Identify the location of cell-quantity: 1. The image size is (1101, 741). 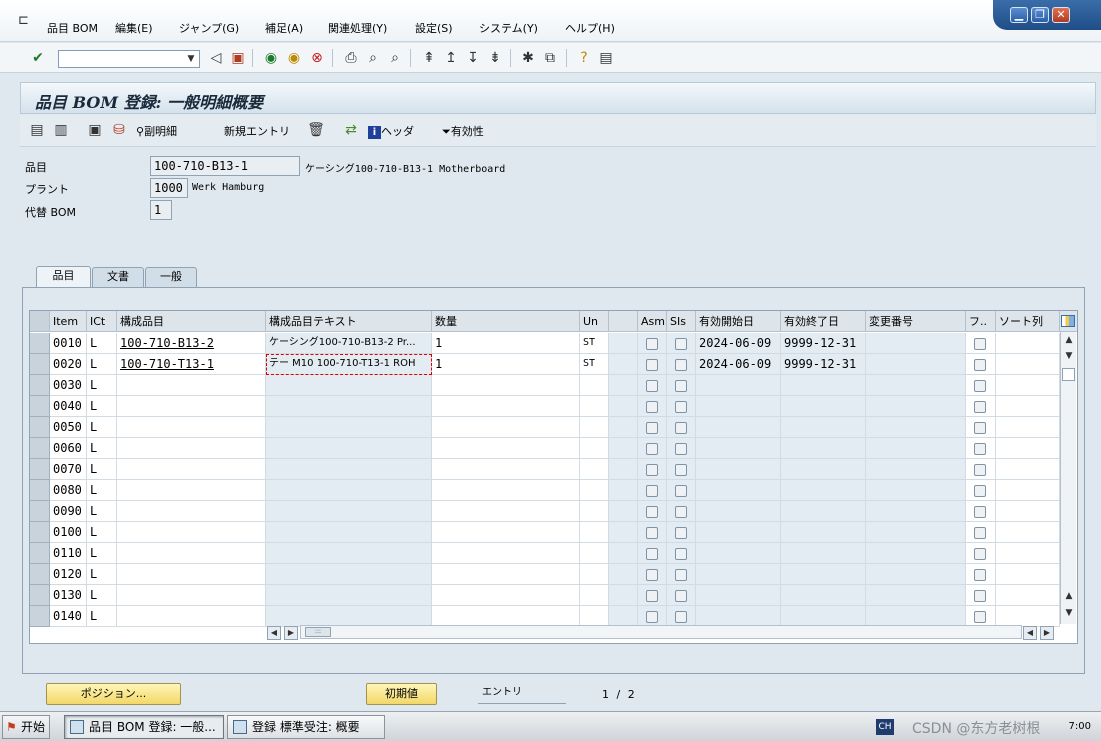
(506, 364).